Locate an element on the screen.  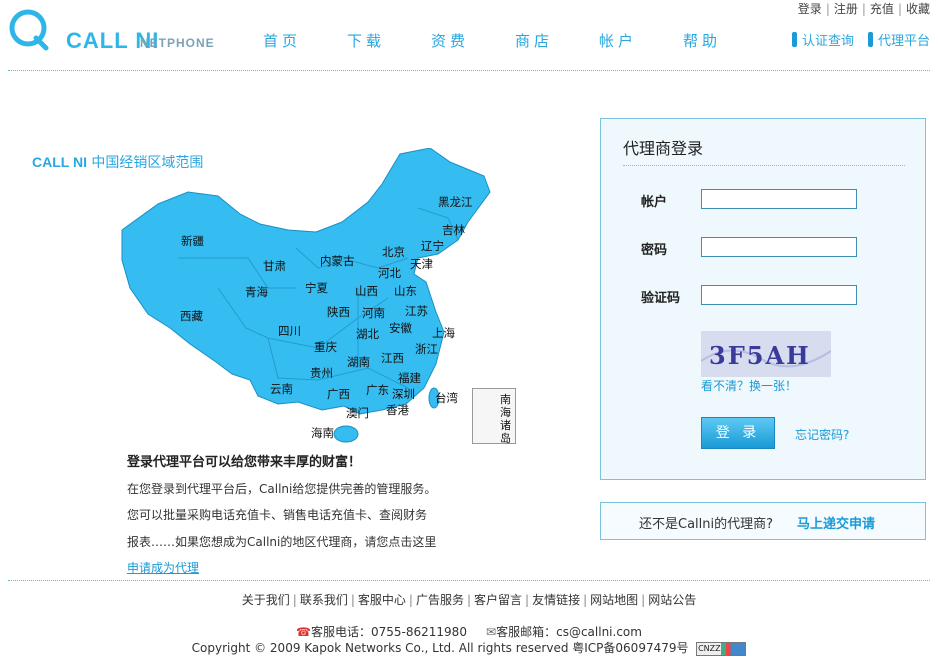
service-phone: 客服电话：0755-86211980 is located at coordinates (389, 632).